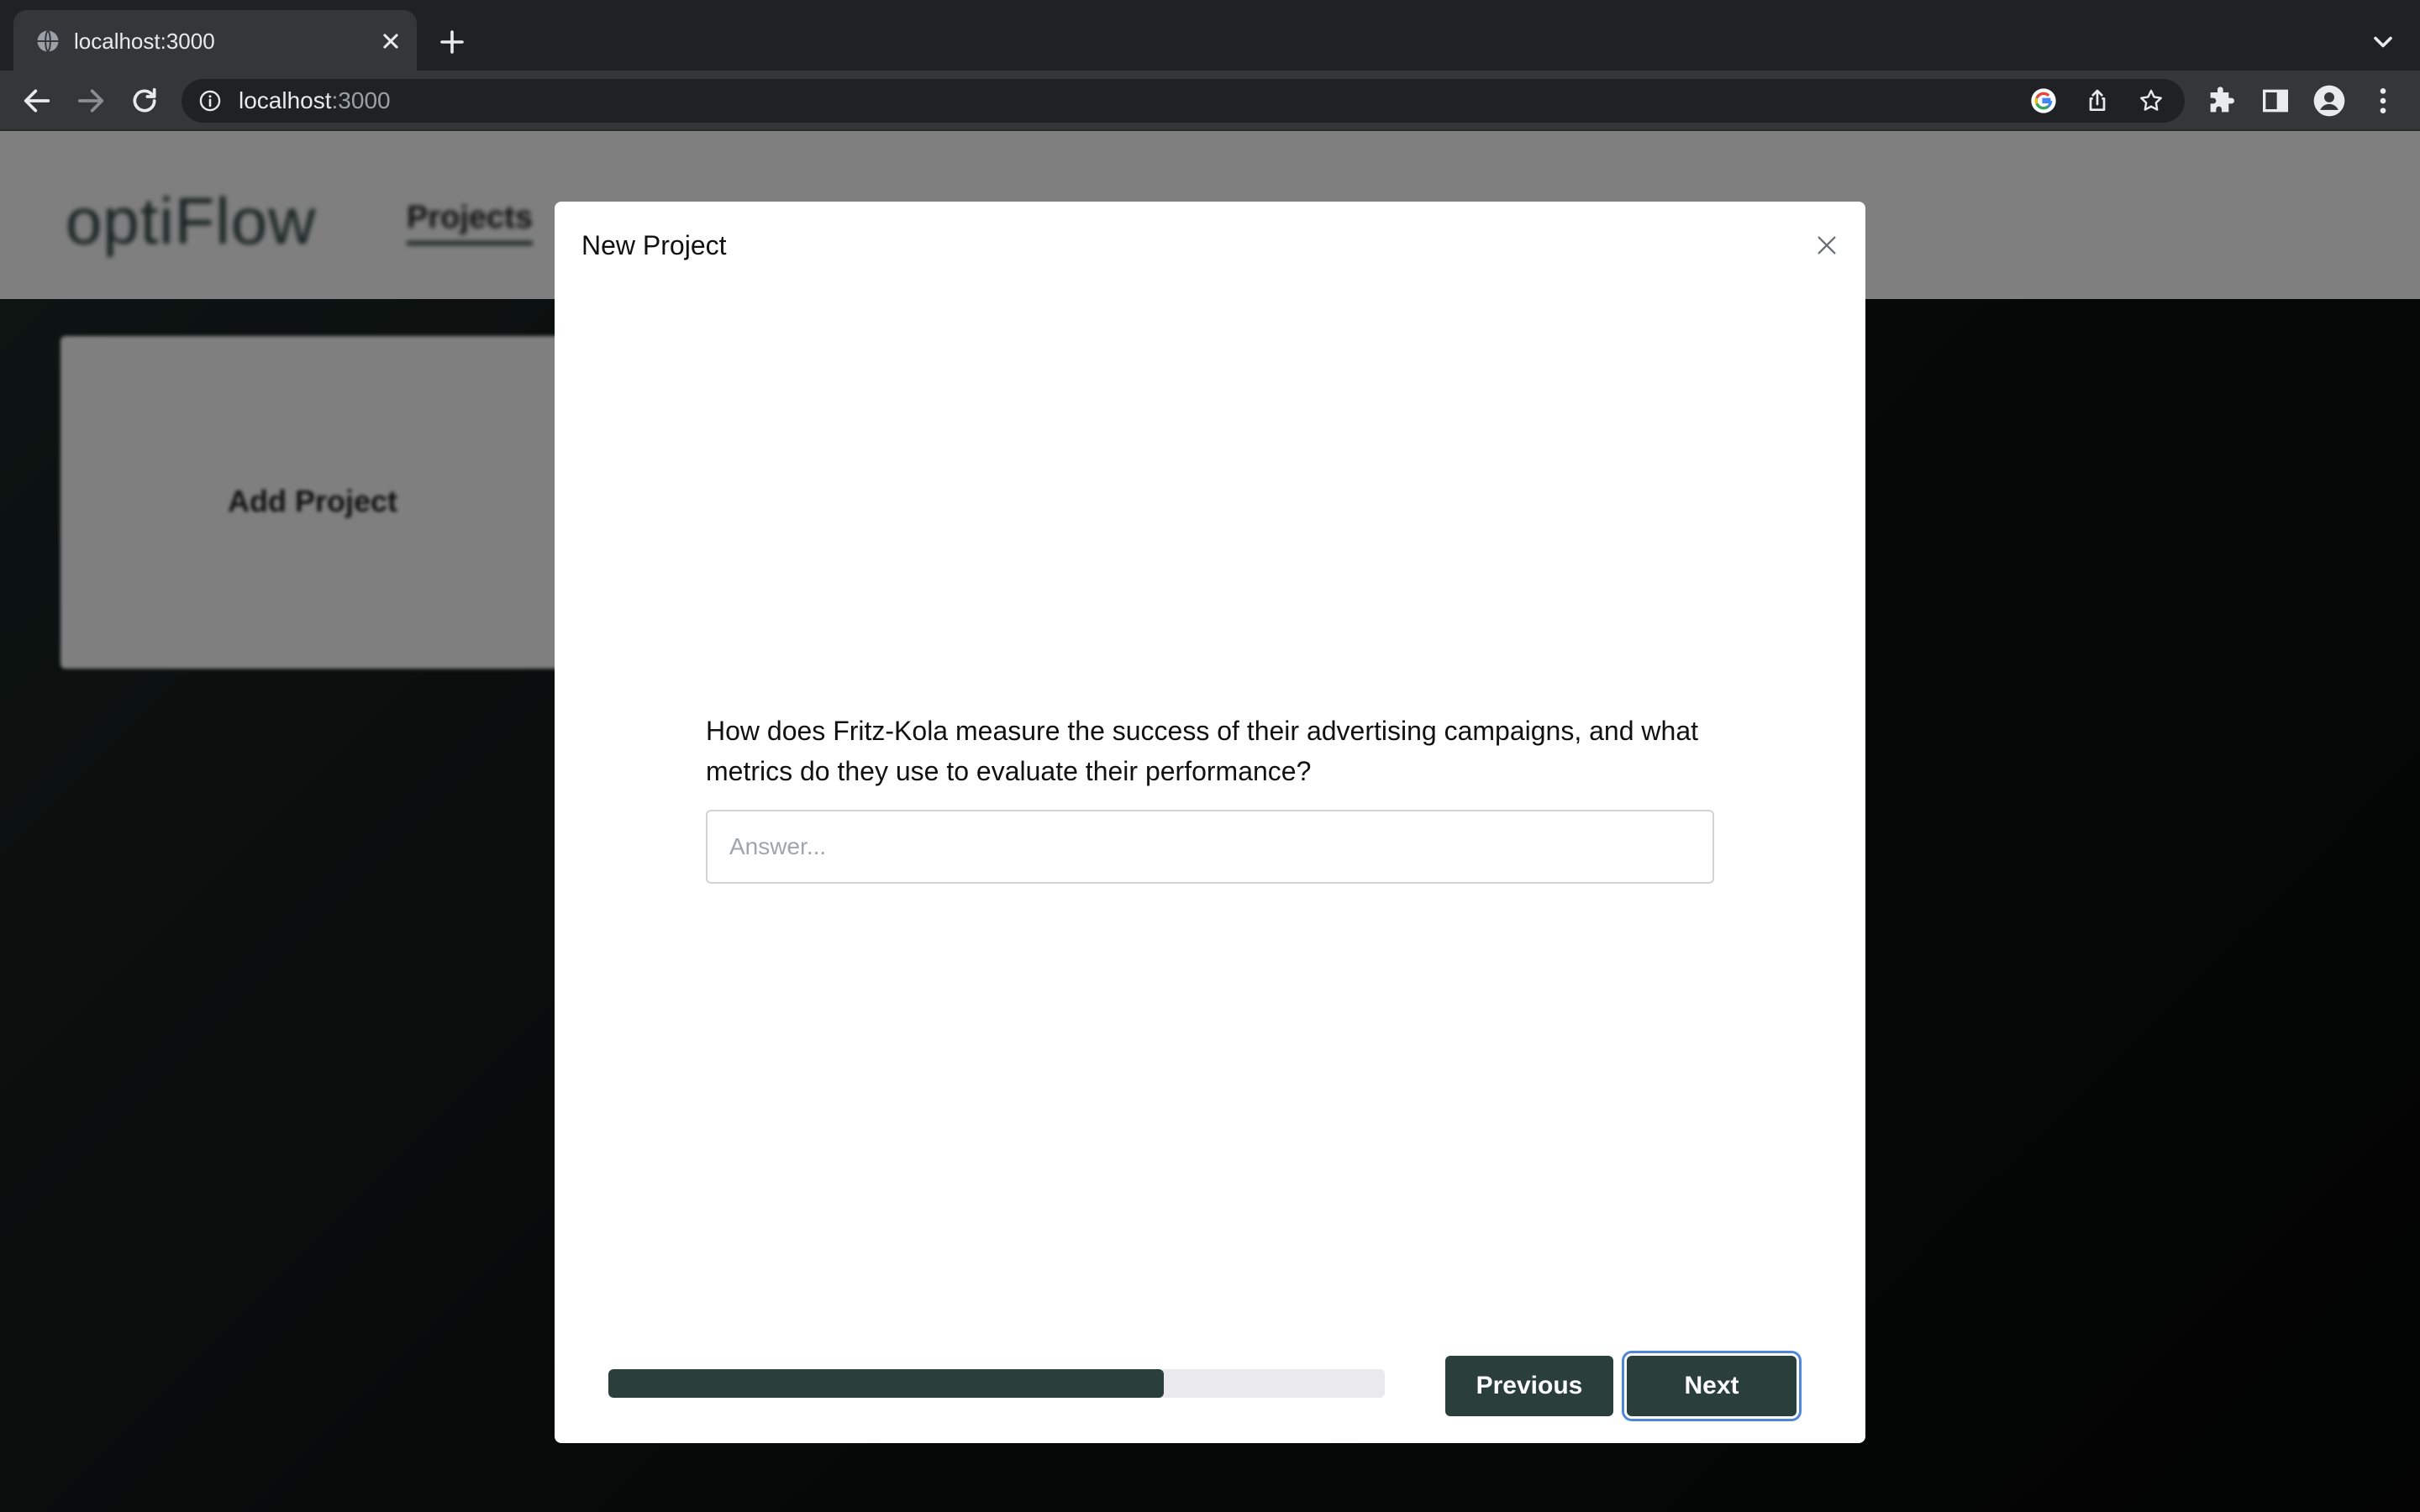  I want to click on browser-tabstrip: localhost:3000, so click(1210, 35).